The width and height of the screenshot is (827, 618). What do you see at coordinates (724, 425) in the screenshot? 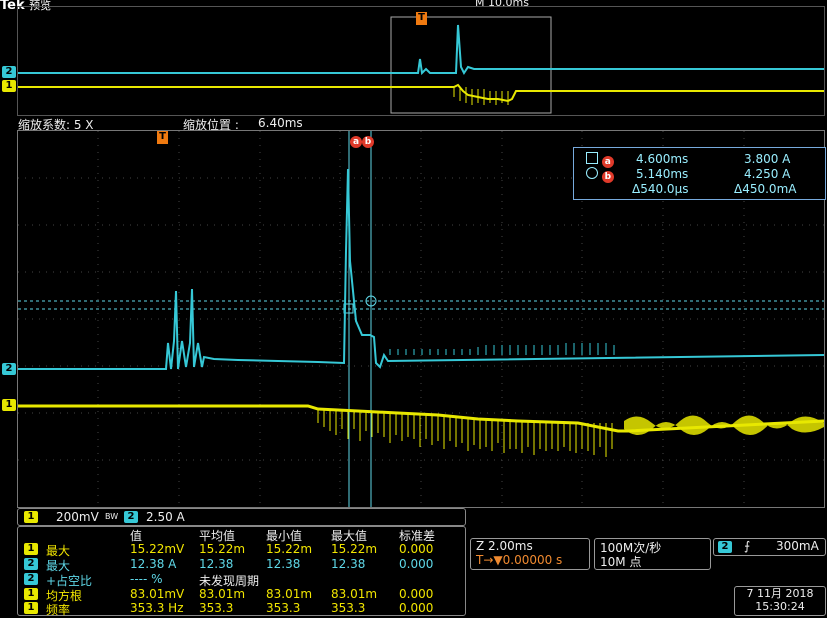
I see `ch1-envelope` at bounding box center [724, 425].